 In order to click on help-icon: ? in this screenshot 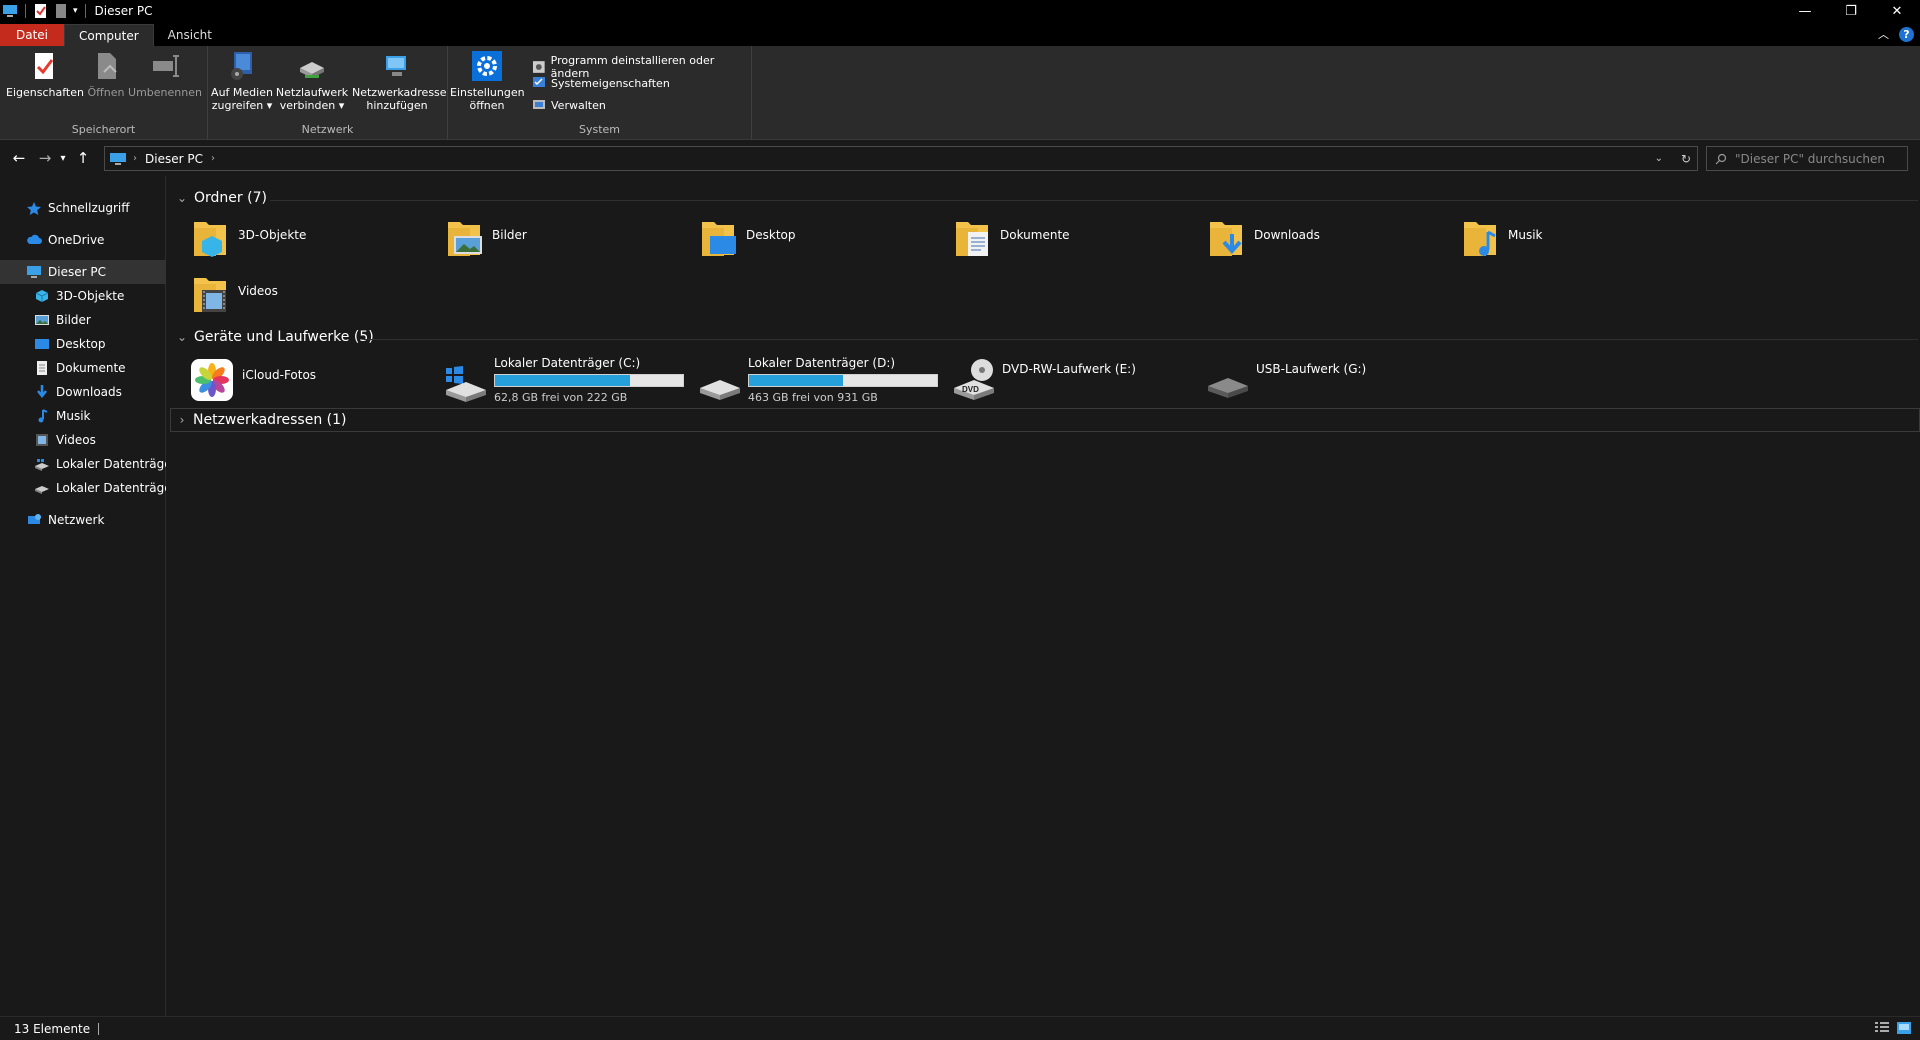, I will do `click(1906, 34)`.